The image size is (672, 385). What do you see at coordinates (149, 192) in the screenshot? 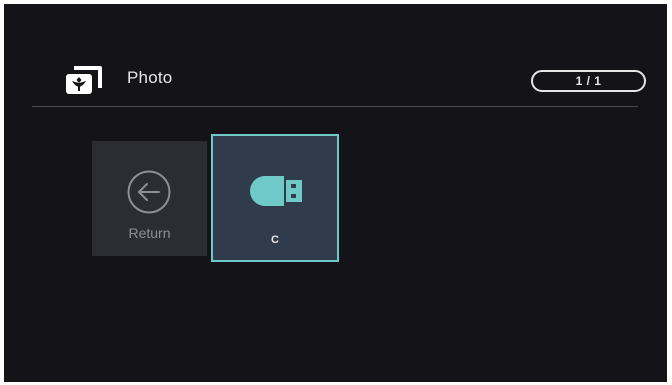
I see `arrow-left-circle-icon` at bounding box center [149, 192].